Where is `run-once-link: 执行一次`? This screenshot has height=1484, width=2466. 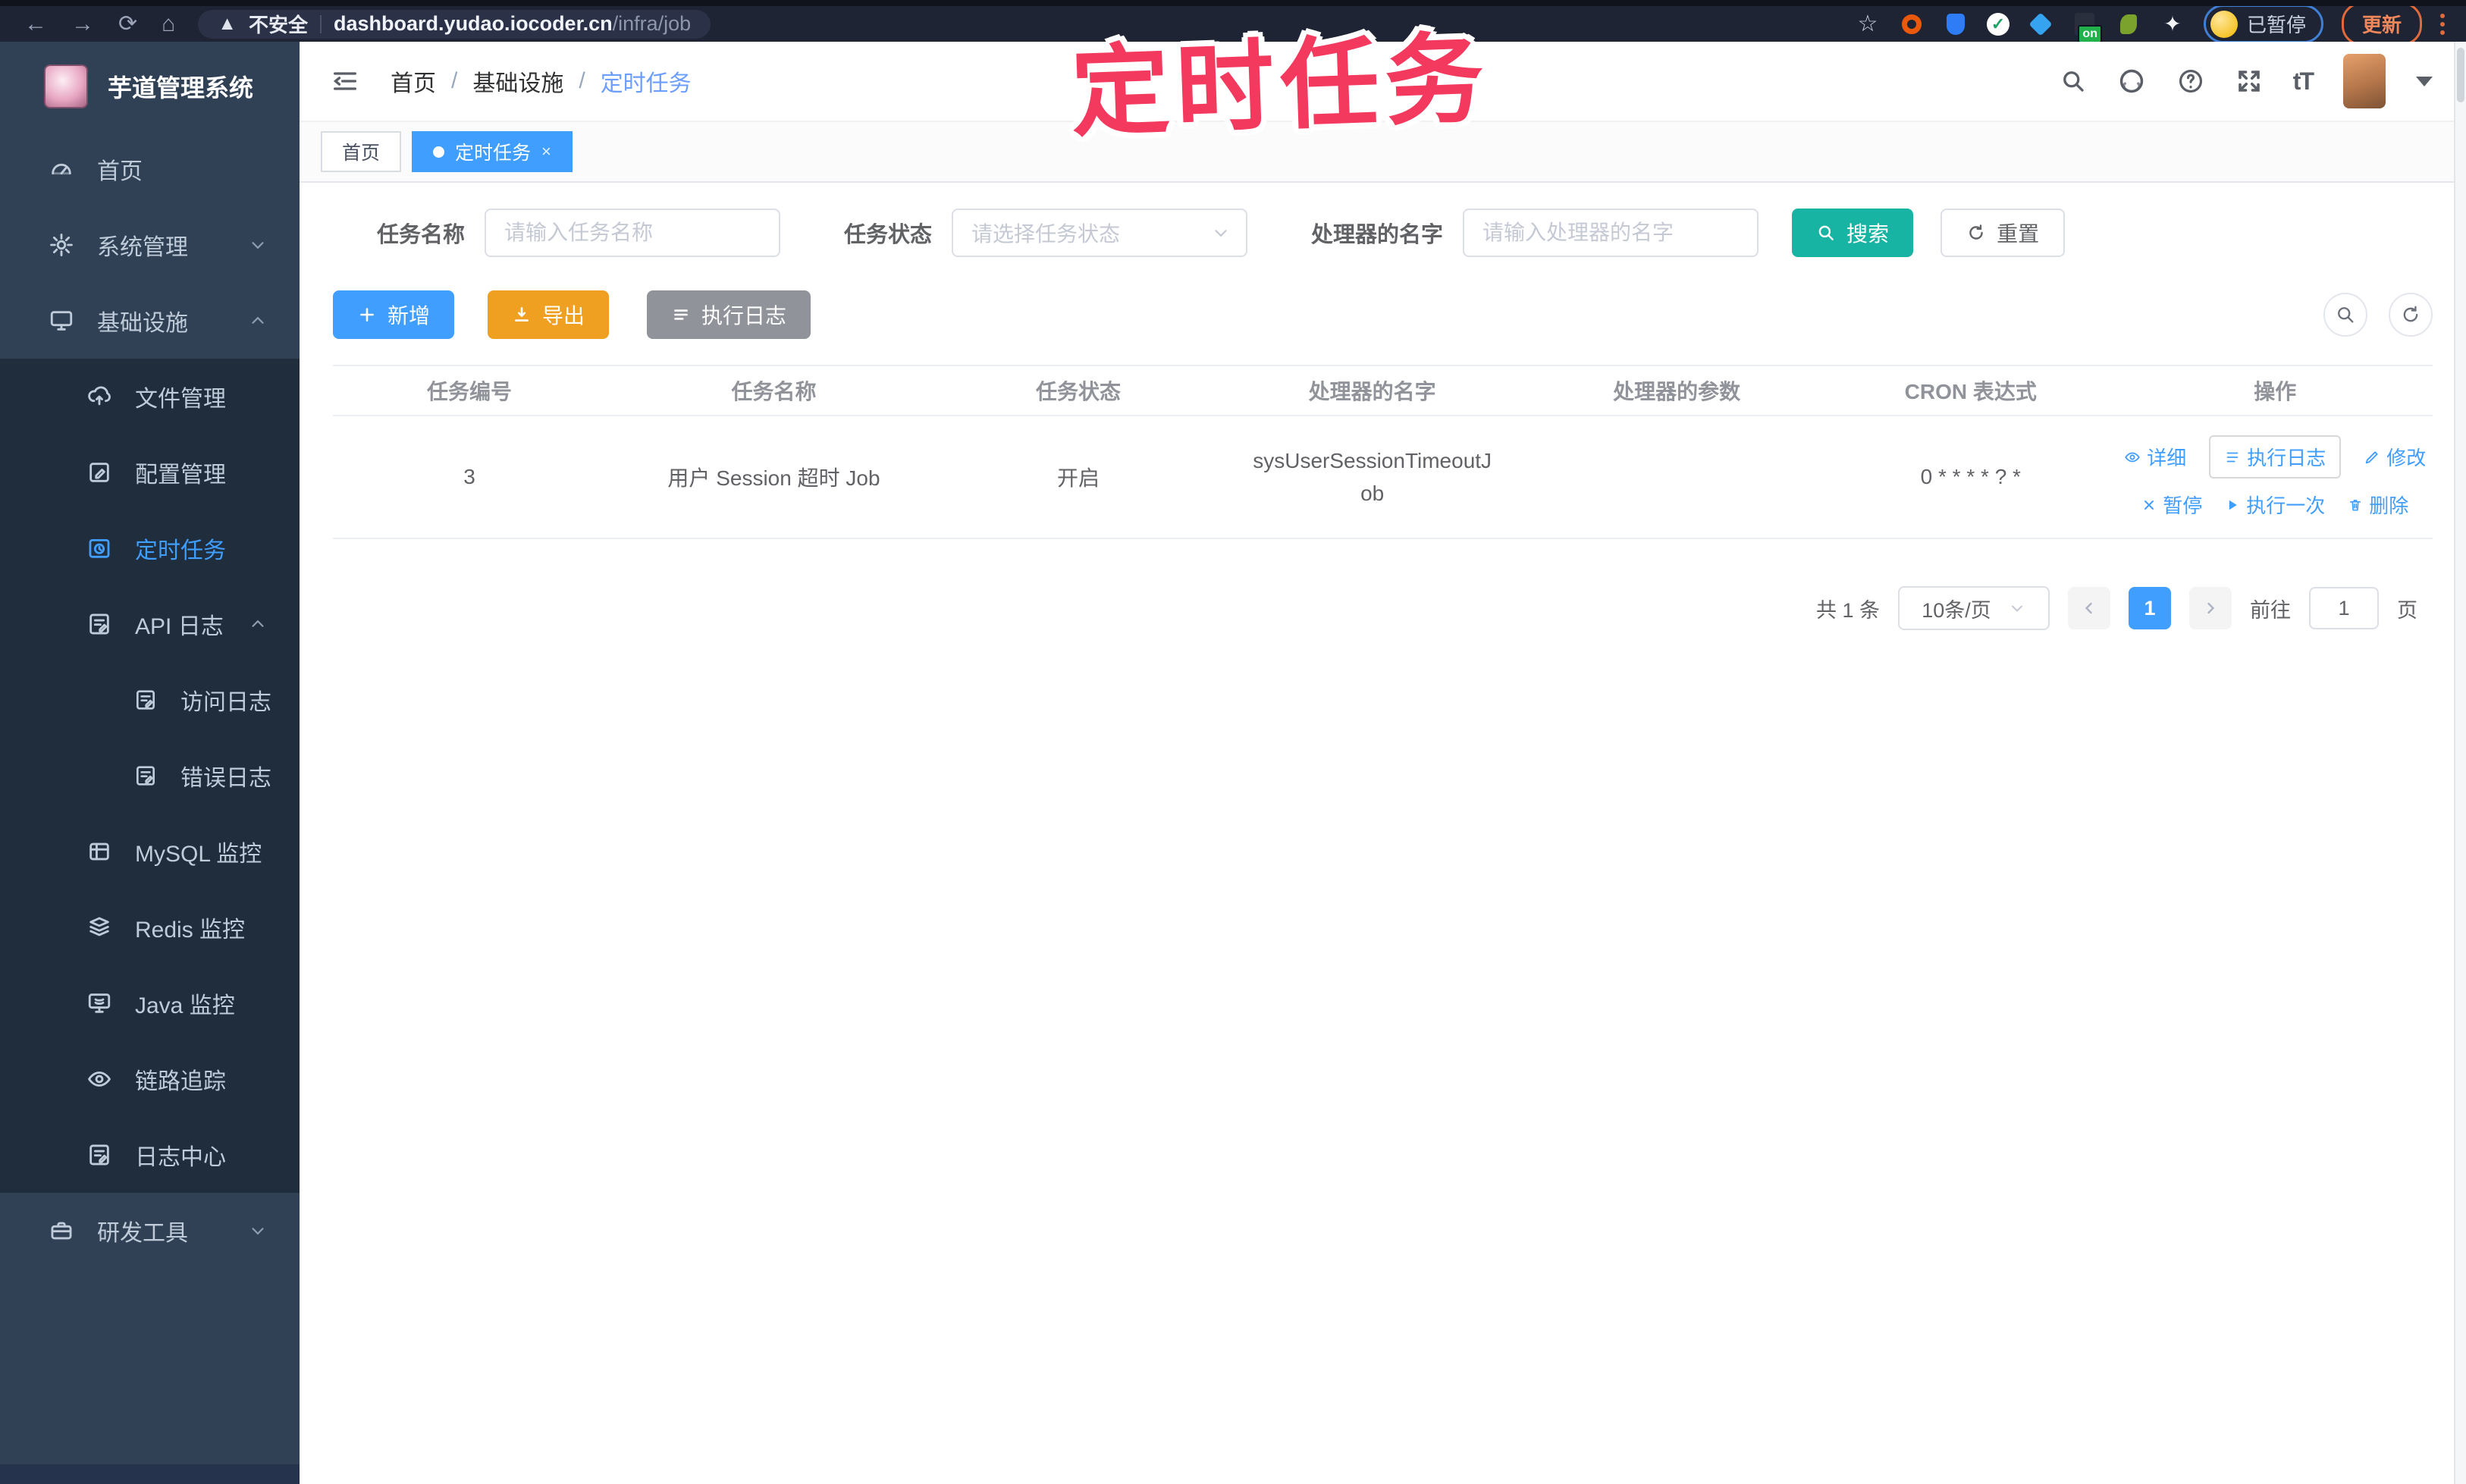
run-once-link: 执行一次 is located at coordinates (2275, 505).